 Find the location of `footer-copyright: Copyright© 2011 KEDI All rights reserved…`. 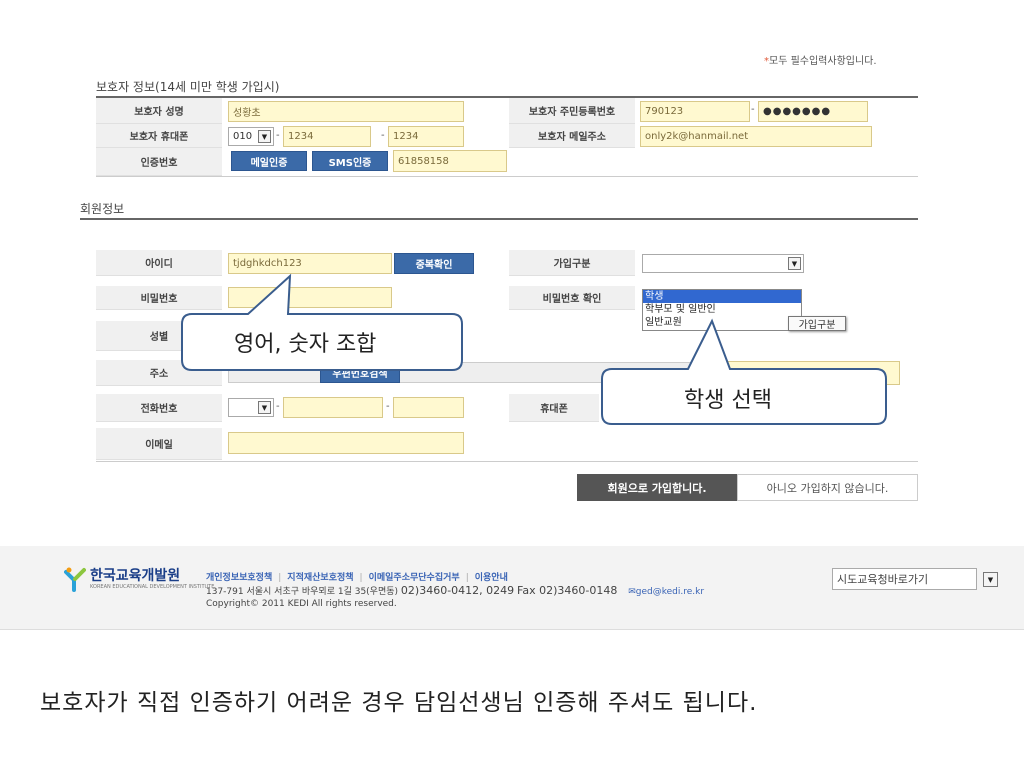

footer-copyright: Copyright© 2011 KEDI All rights reserved… is located at coordinates (301, 604).